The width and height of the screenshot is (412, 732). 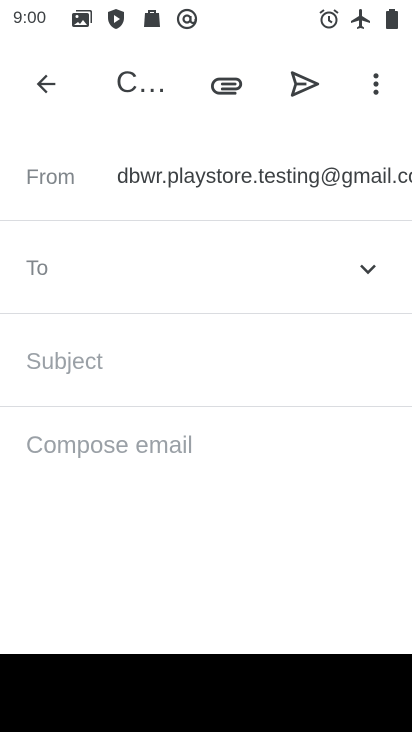 I want to click on to-label: To, so click(x=37, y=268).